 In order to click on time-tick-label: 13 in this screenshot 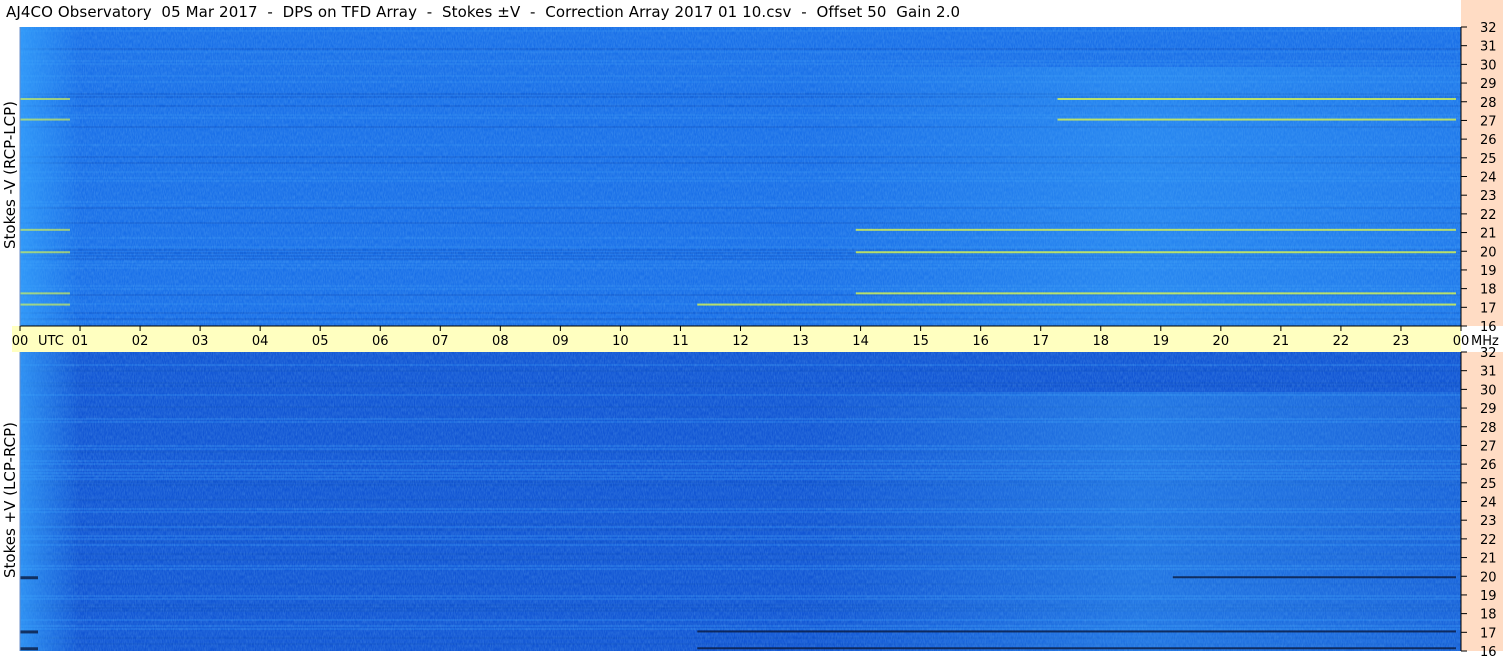, I will do `click(800, 341)`.